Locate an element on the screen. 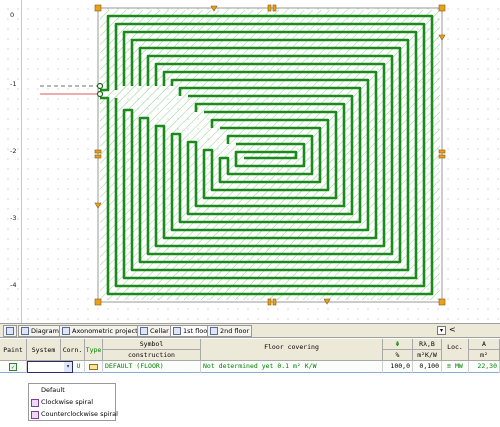 The height and width of the screenshot is (427, 500). col-corn: Corn. is located at coordinates (73, 350).